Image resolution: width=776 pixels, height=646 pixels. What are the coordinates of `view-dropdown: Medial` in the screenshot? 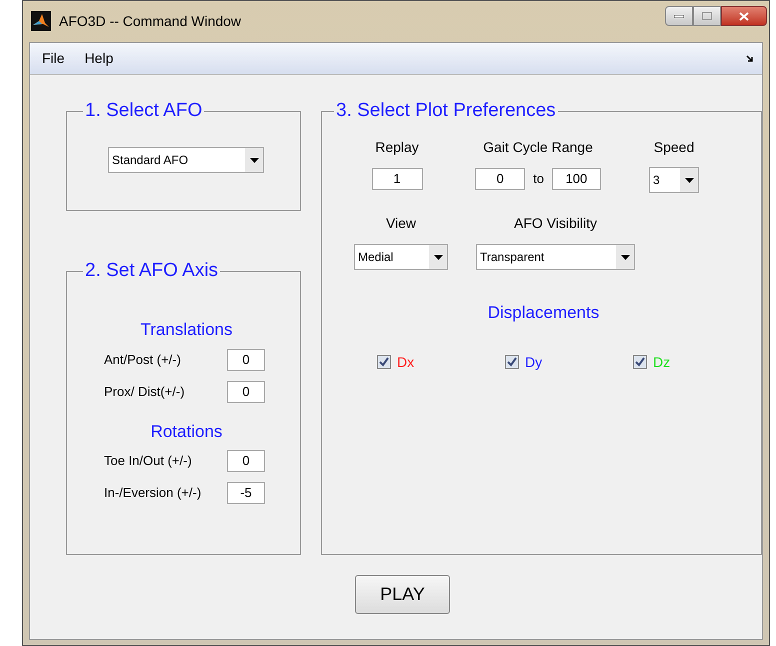 It's located at (401, 257).